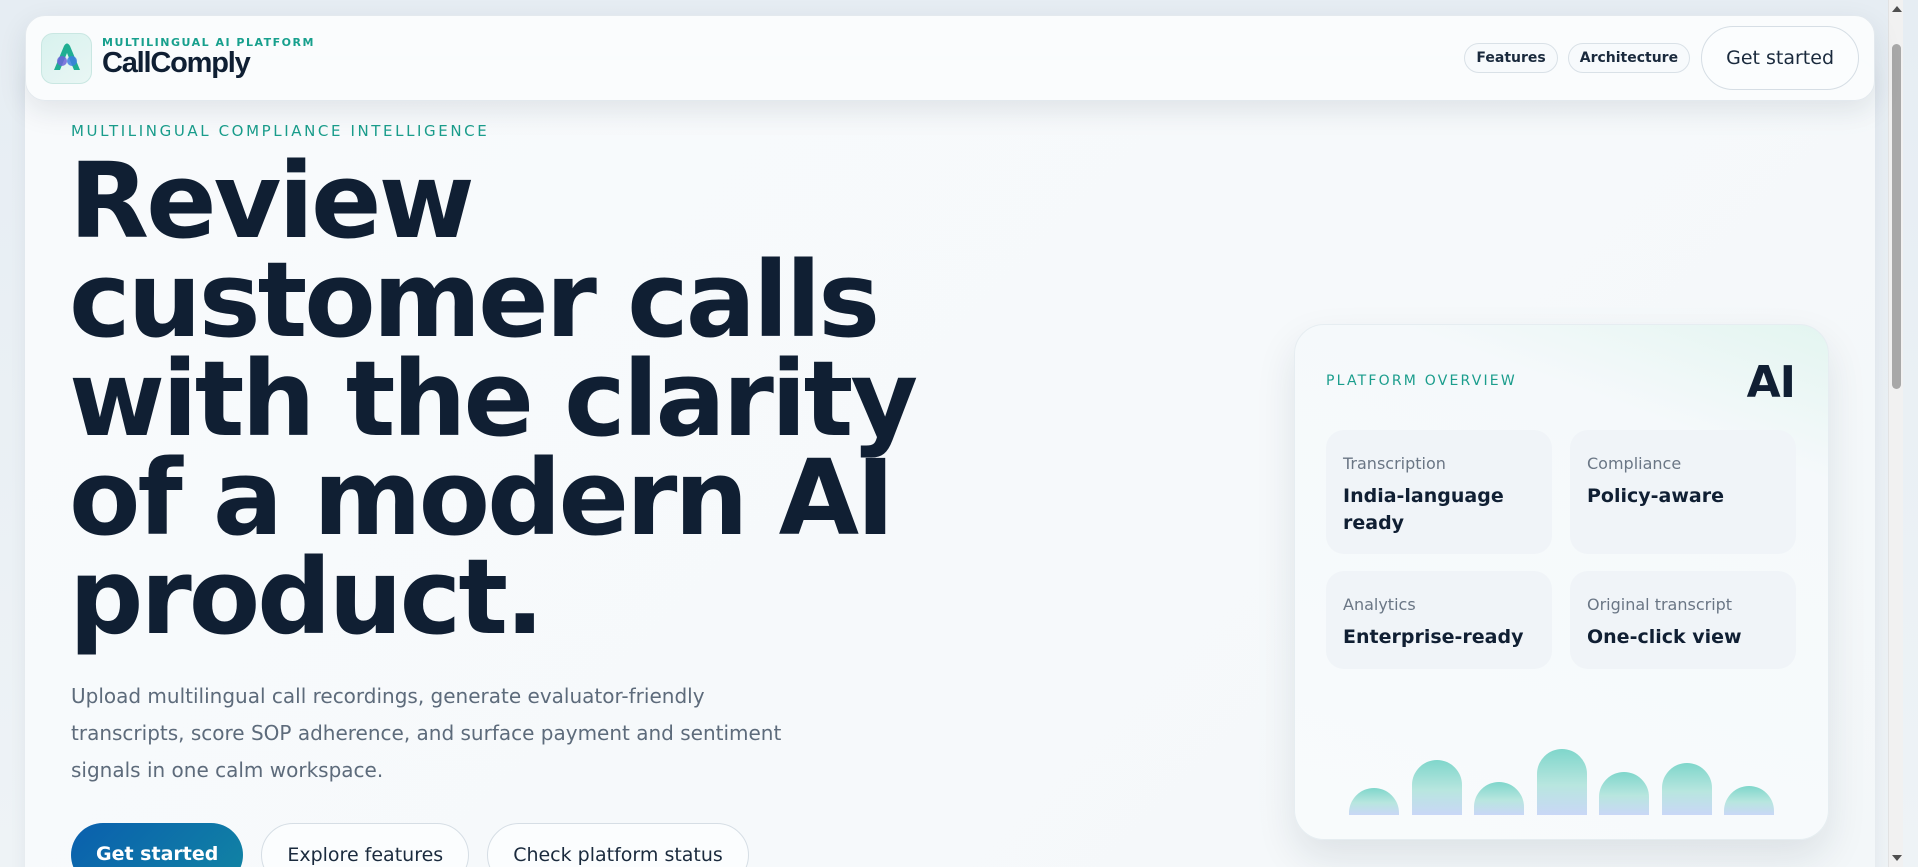  What do you see at coordinates (1771, 382) in the screenshot?
I see `ai-badge: AI` at bounding box center [1771, 382].